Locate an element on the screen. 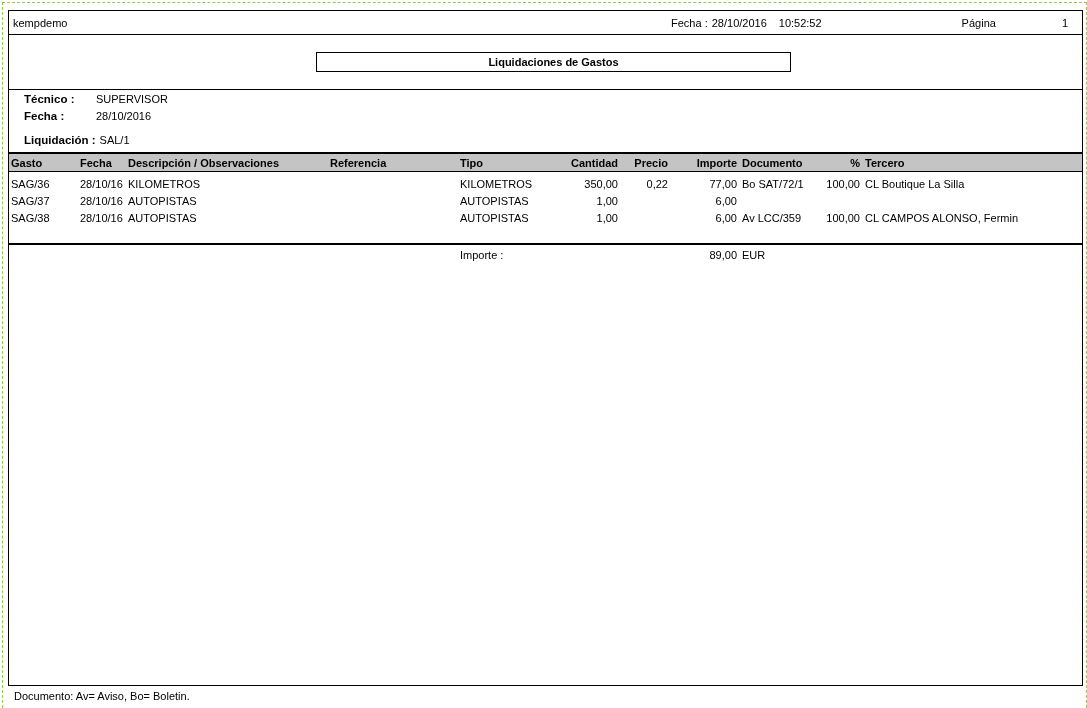 Image resolution: width=1087 pixels, height=708 pixels. total-label: Importe : is located at coordinates (482, 255).